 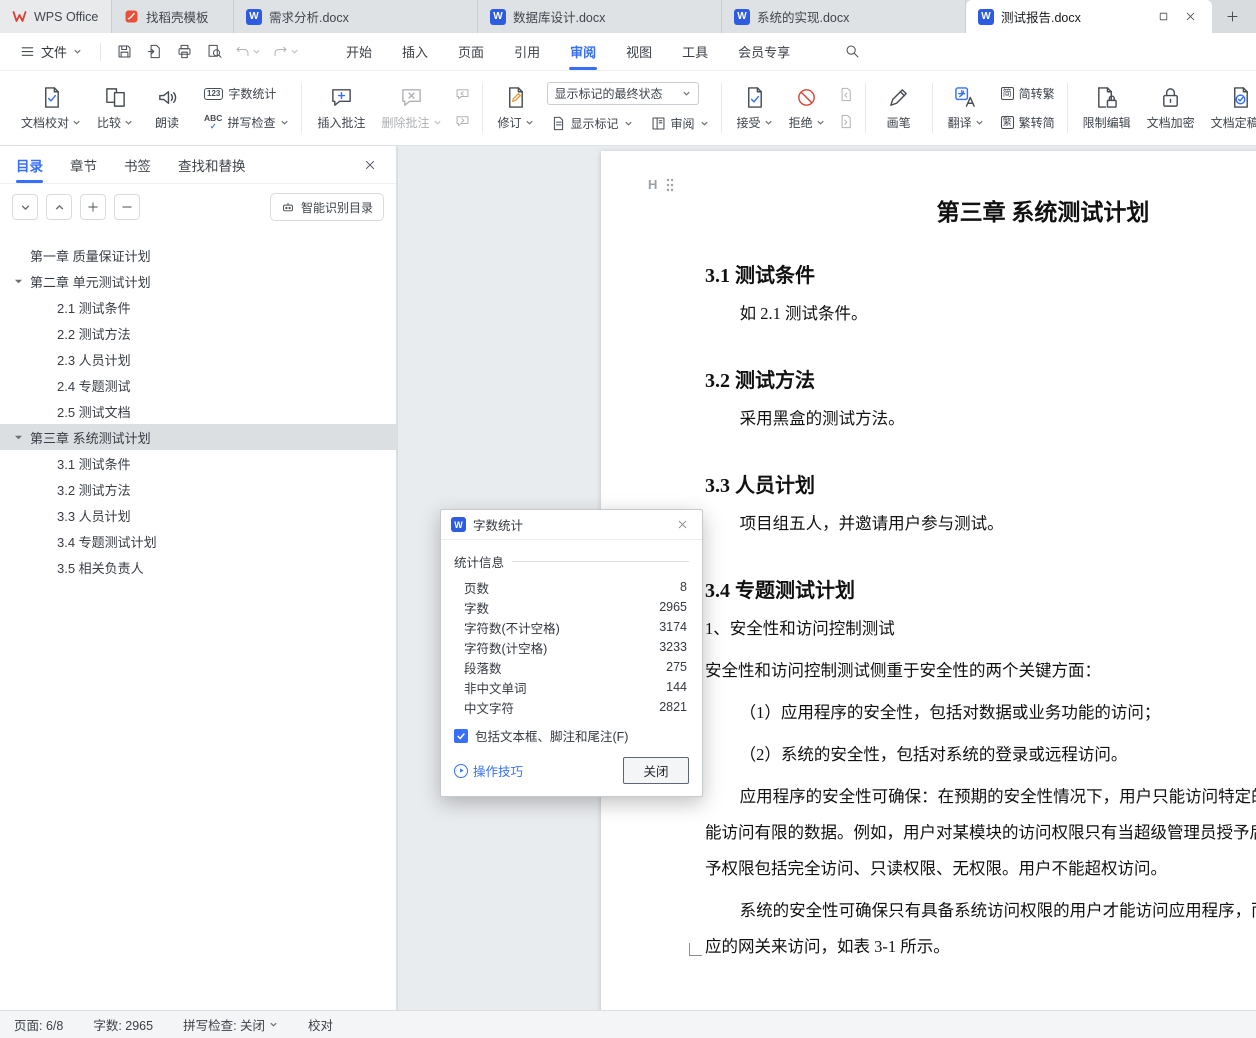 What do you see at coordinates (38, 1024) in the screenshot?
I see `page-indicator: 页面: 6/8` at bounding box center [38, 1024].